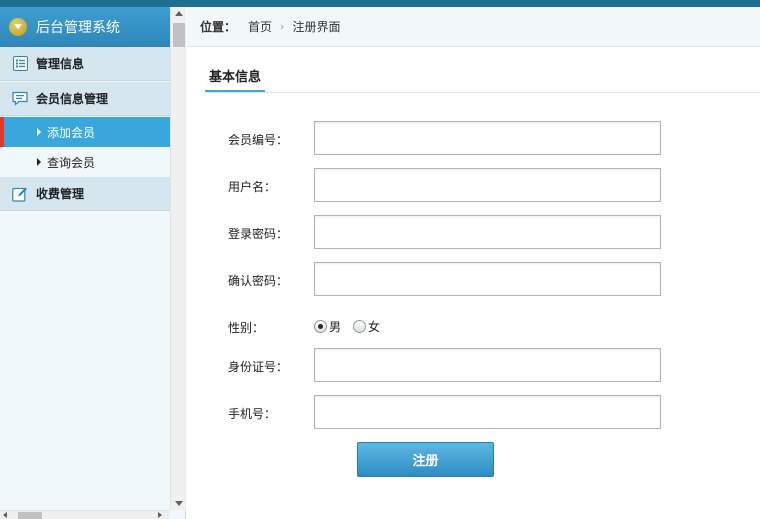 Image resolution: width=760 pixels, height=519 pixels. Describe the element at coordinates (482, 92) in the screenshot. I see `section-divider` at that location.